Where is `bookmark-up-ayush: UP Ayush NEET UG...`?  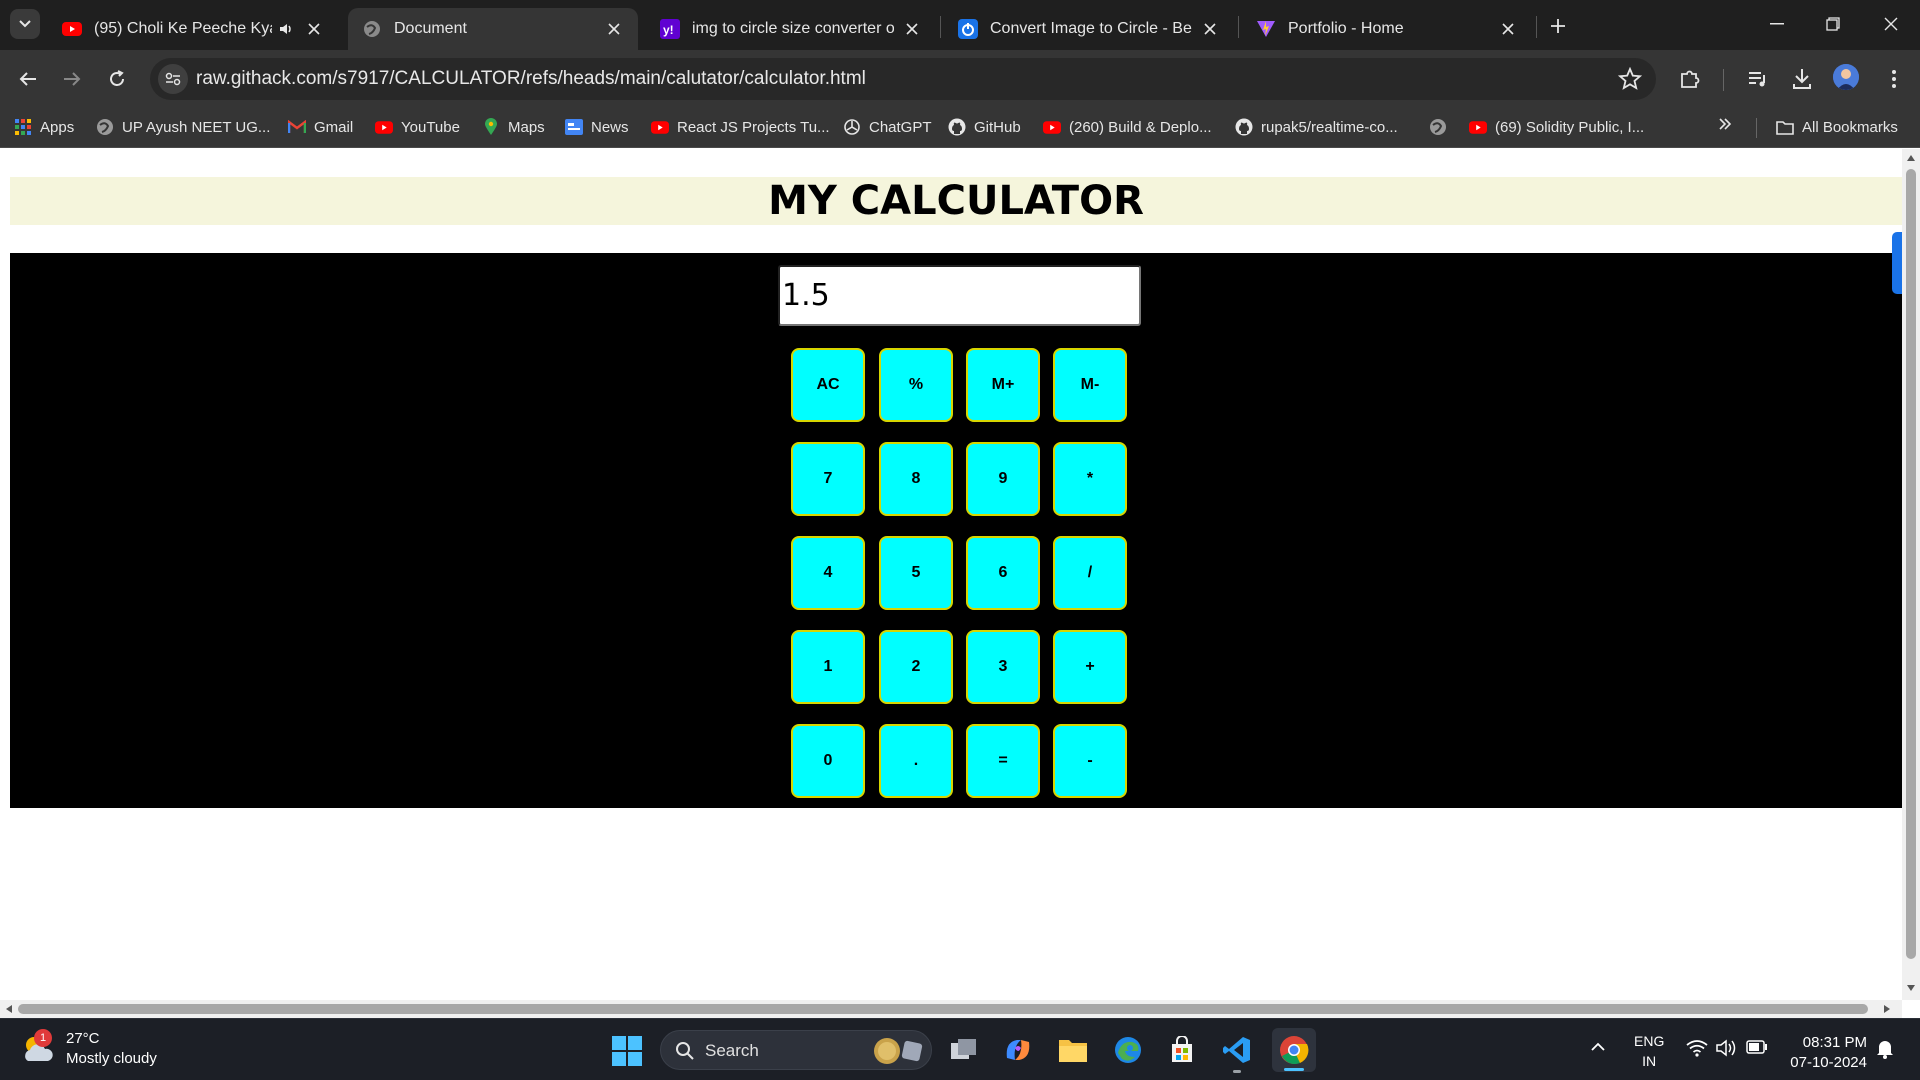 bookmark-up-ayush: UP Ayush NEET UG... is located at coordinates (183, 127).